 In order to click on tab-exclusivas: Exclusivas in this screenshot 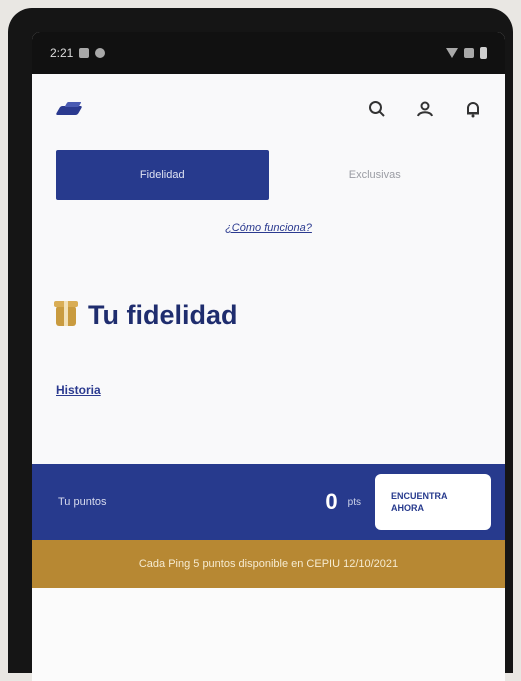, I will do `click(375, 175)`.